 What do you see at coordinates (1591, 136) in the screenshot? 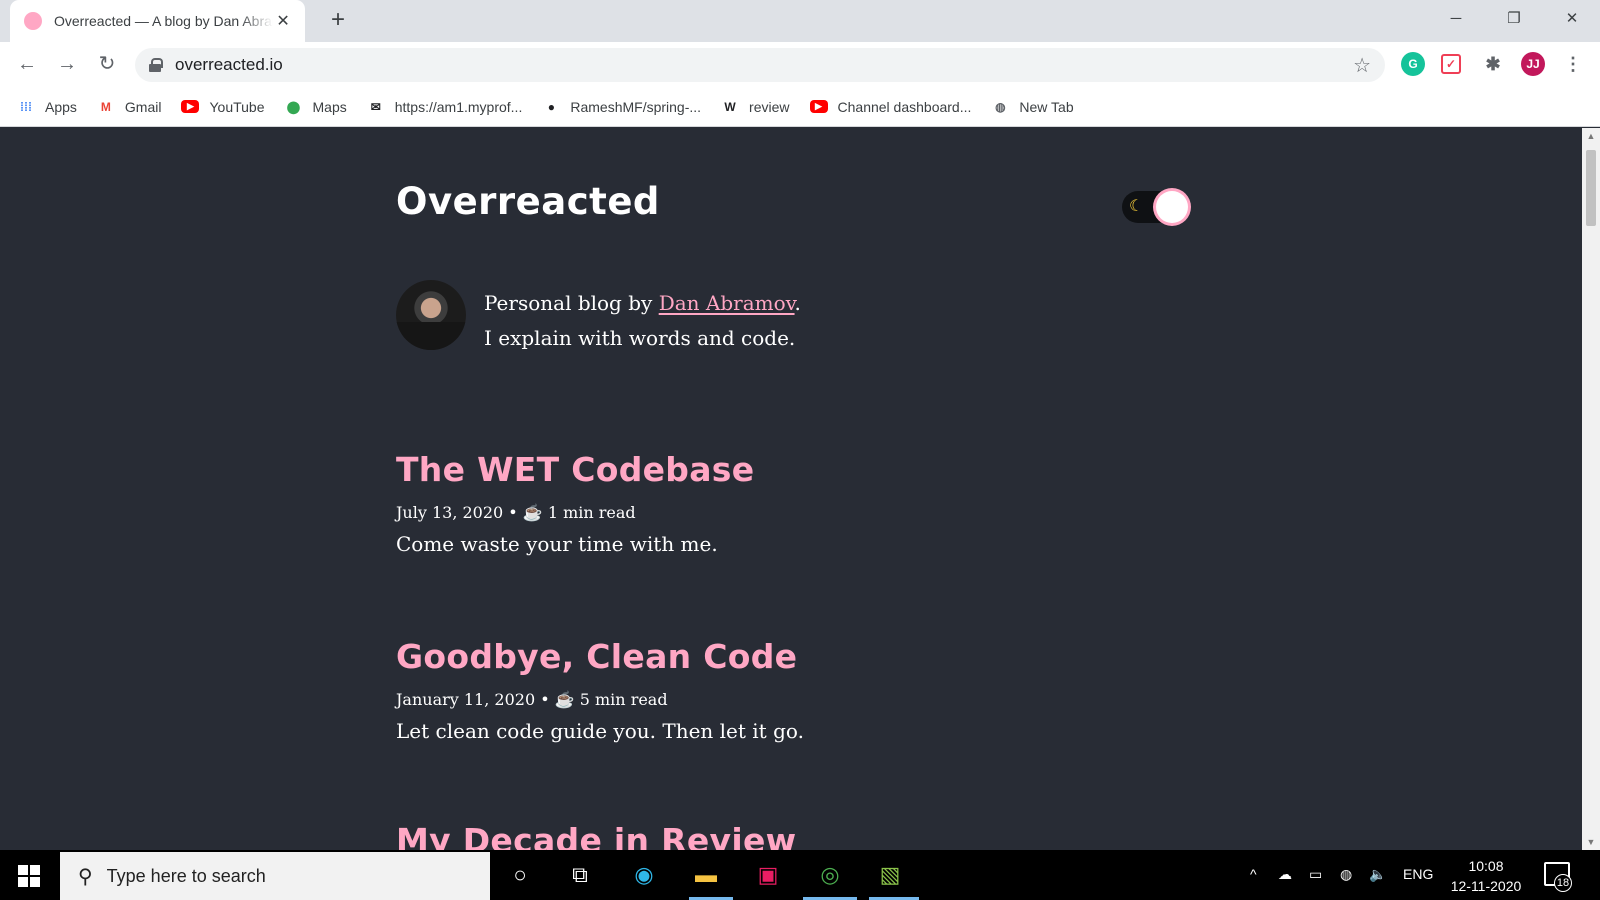
I see `scroll-up-arrow-icon: ▲` at bounding box center [1591, 136].